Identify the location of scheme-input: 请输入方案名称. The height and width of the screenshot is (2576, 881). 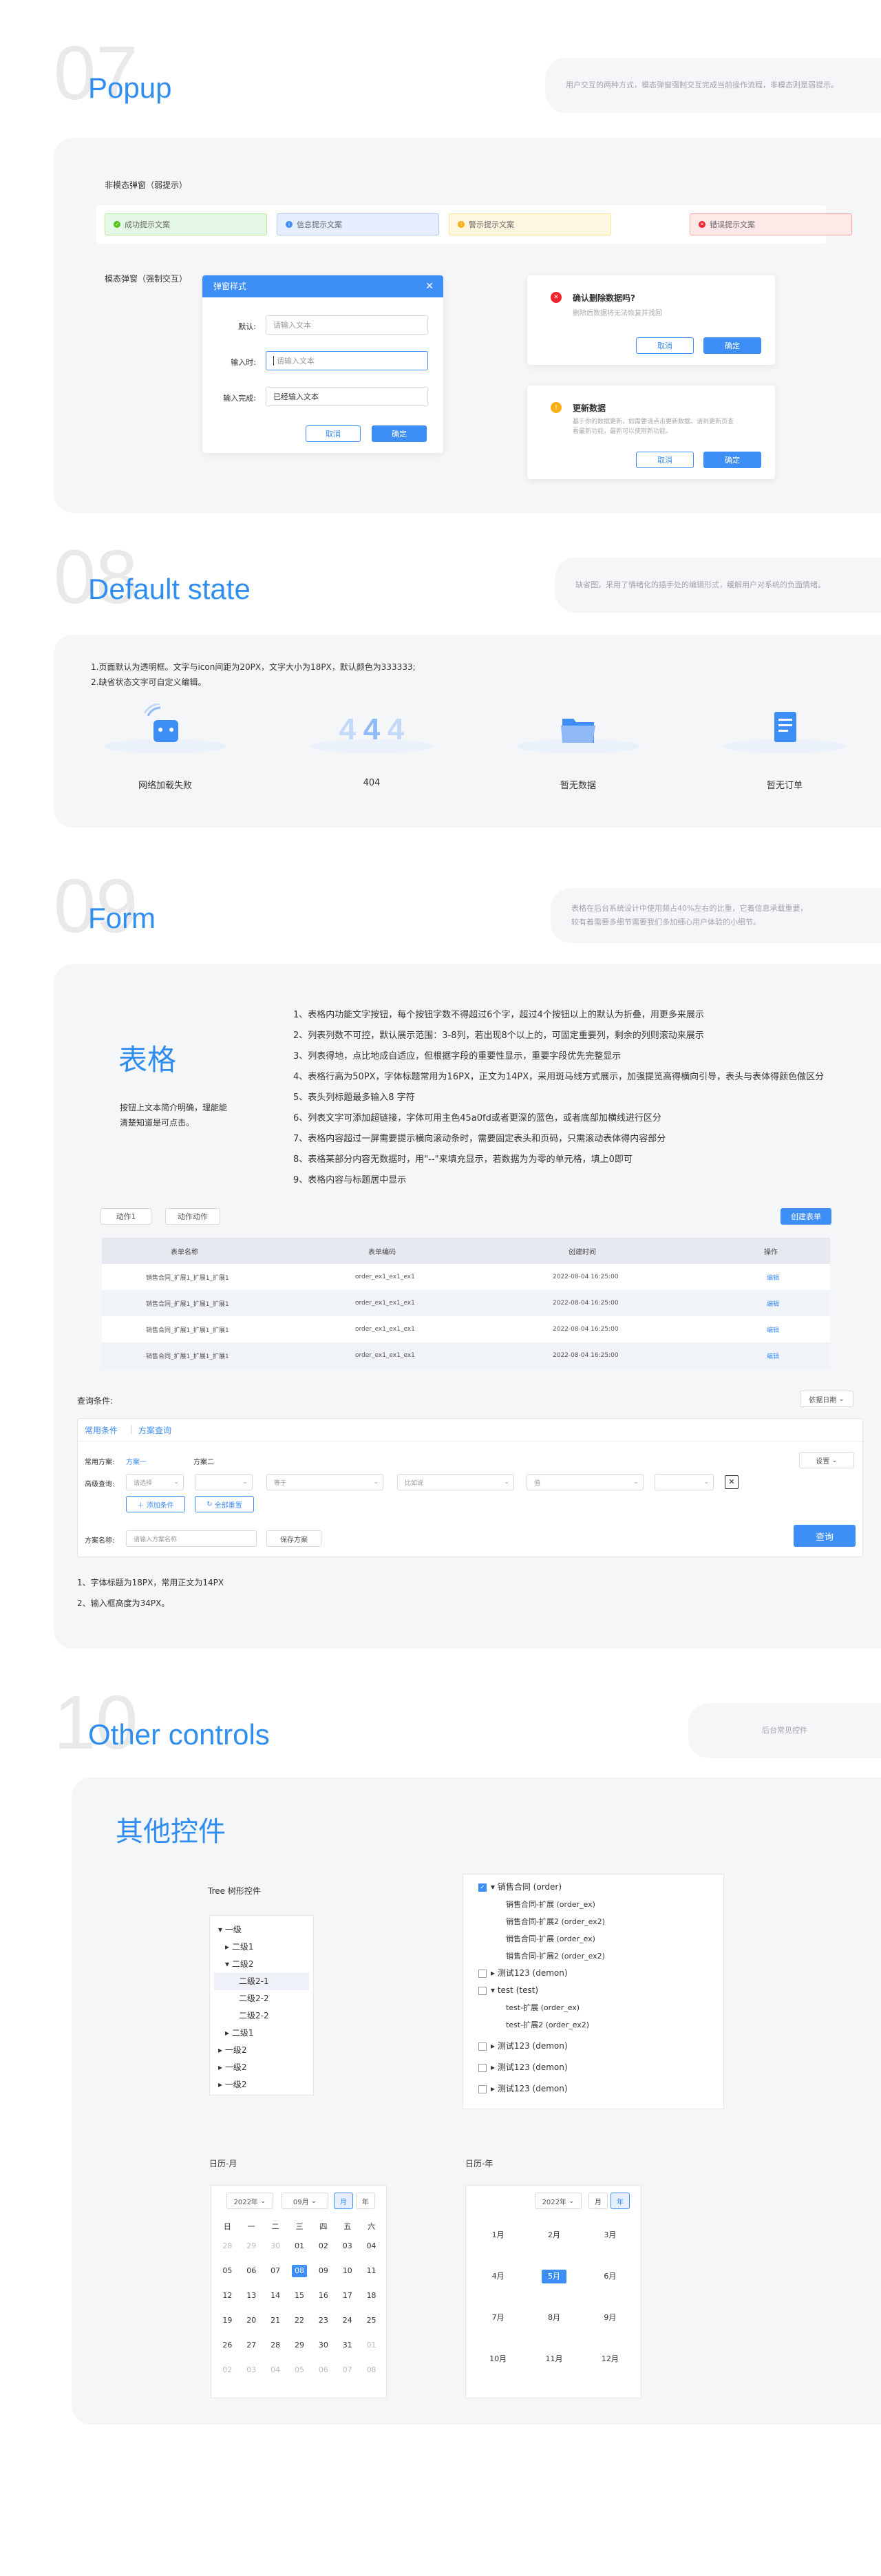
(191, 1539).